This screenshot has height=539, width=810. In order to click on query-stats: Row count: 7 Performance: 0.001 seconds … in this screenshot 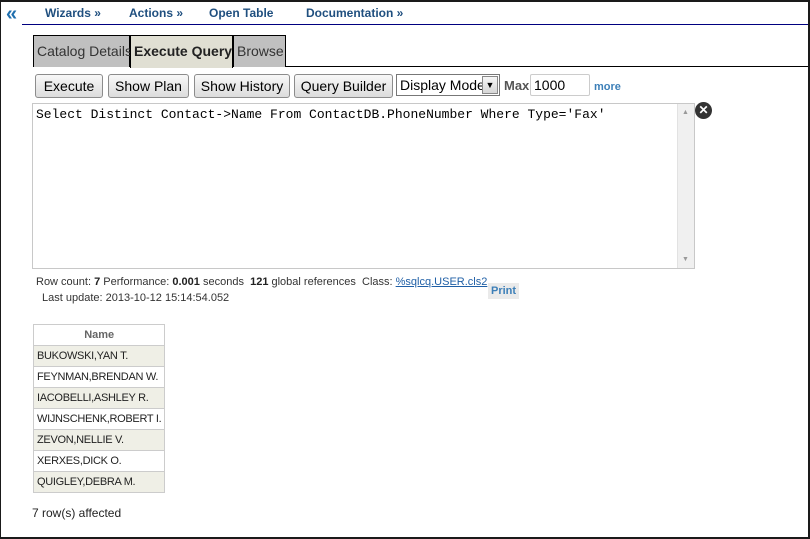, I will do `click(261, 282)`.